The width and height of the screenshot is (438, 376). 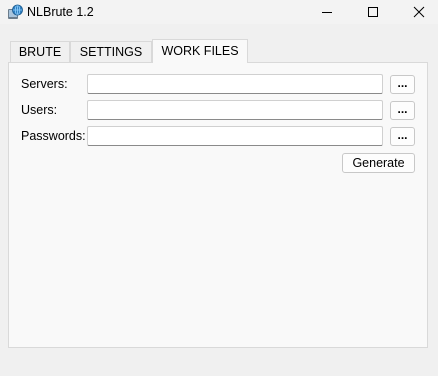 I want to click on minimize-button, so click(x=327, y=12).